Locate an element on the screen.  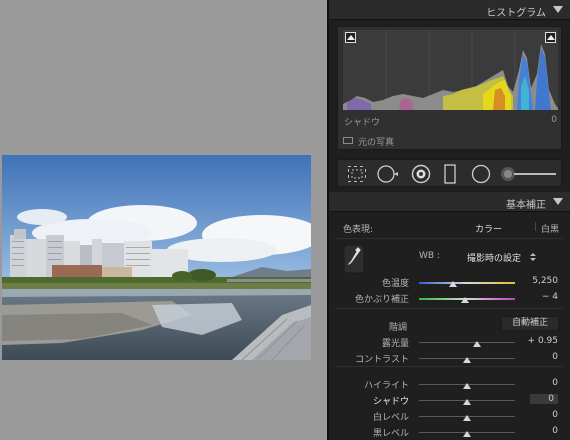
tone-label: 階調 is located at coordinates (398, 328).